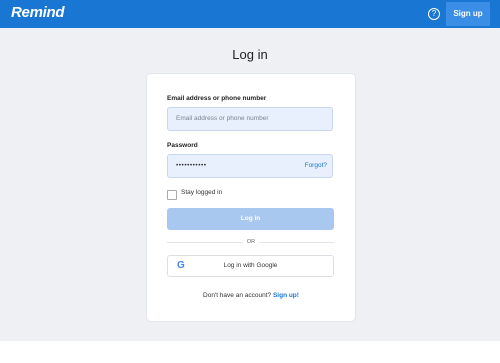 The height and width of the screenshot is (363, 500). Describe the element at coordinates (316, 166) in the screenshot. I see `forgot-password-link: Forgot?` at that location.